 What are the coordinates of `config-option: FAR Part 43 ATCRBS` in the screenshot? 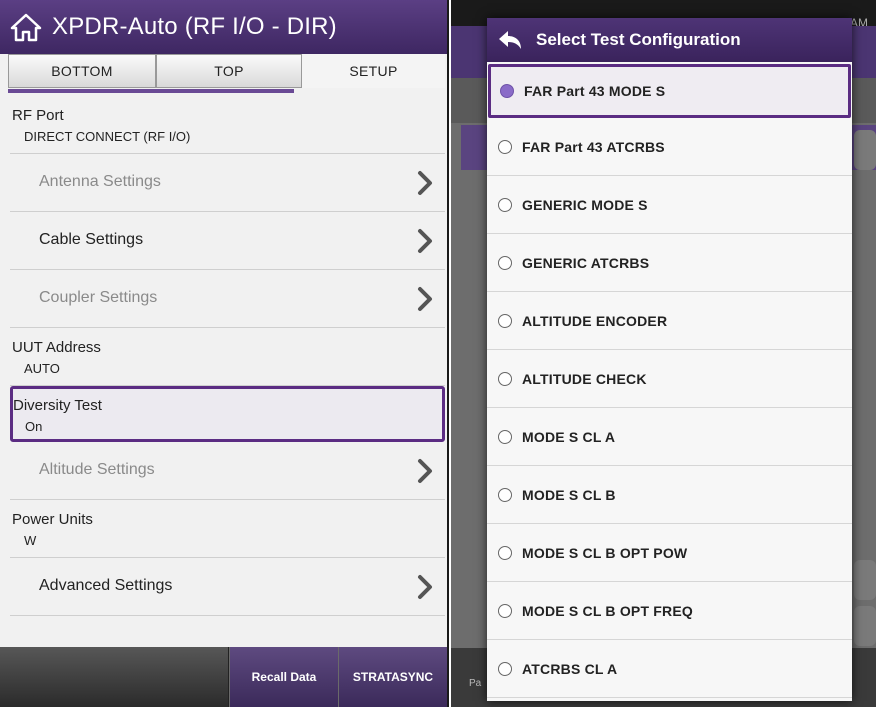 It's located at (669, 147).